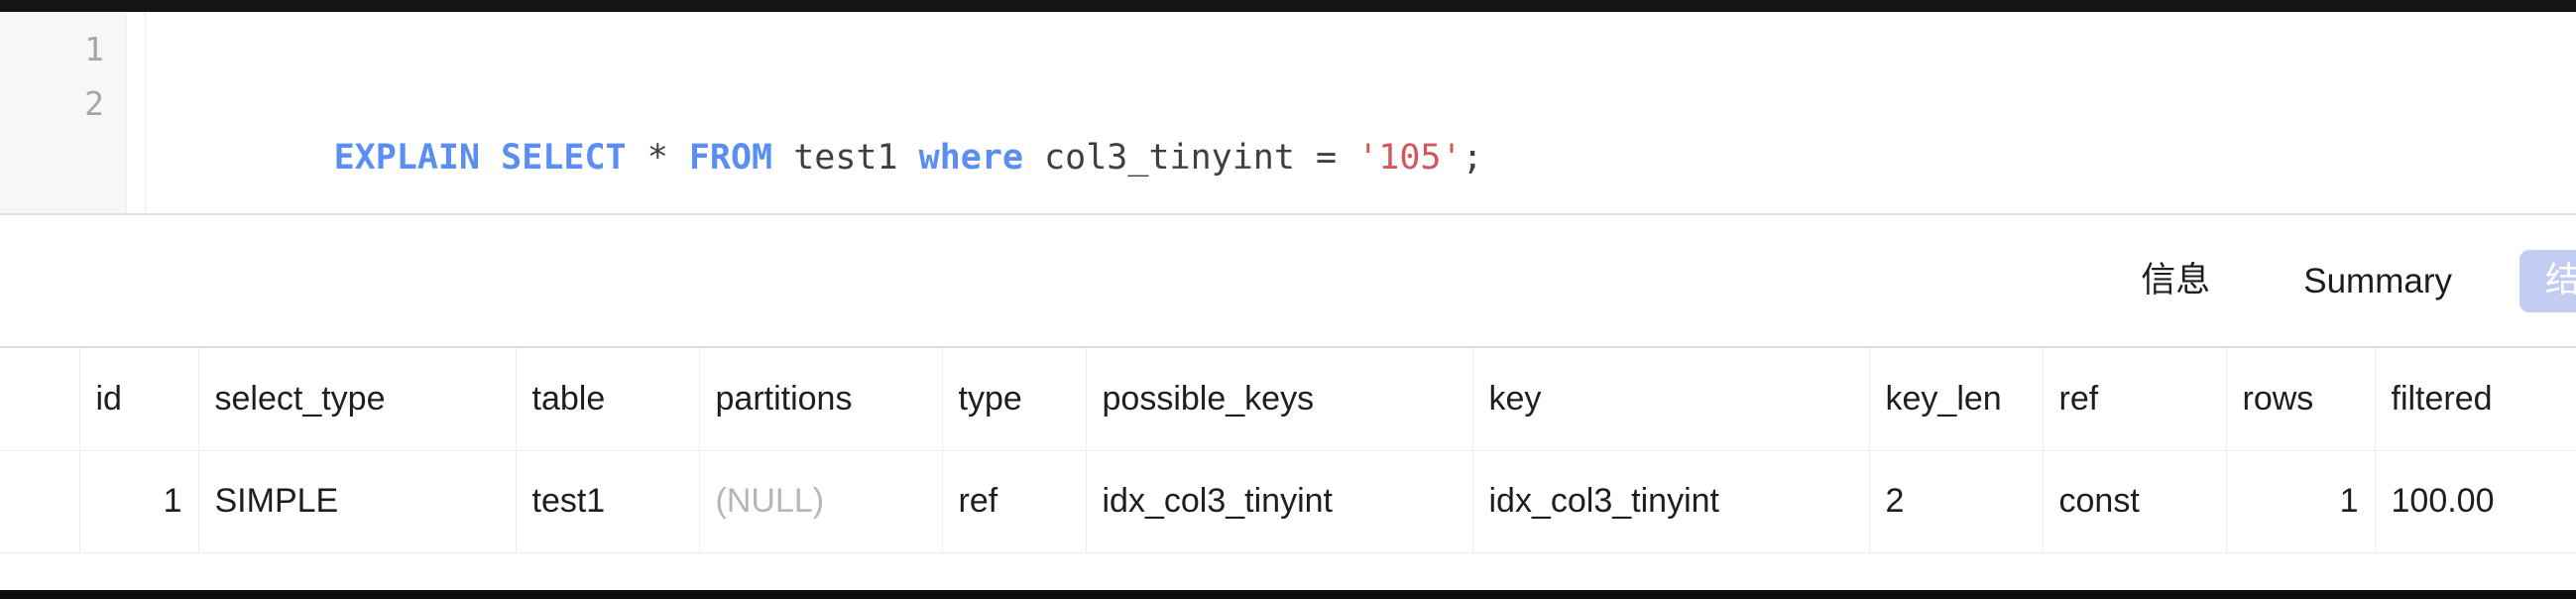 The height and width of the screenshot is (599, 2576). Describe the element at coordinates (608, 501) in the screenshot. I see `cell-table: test1` at that location.